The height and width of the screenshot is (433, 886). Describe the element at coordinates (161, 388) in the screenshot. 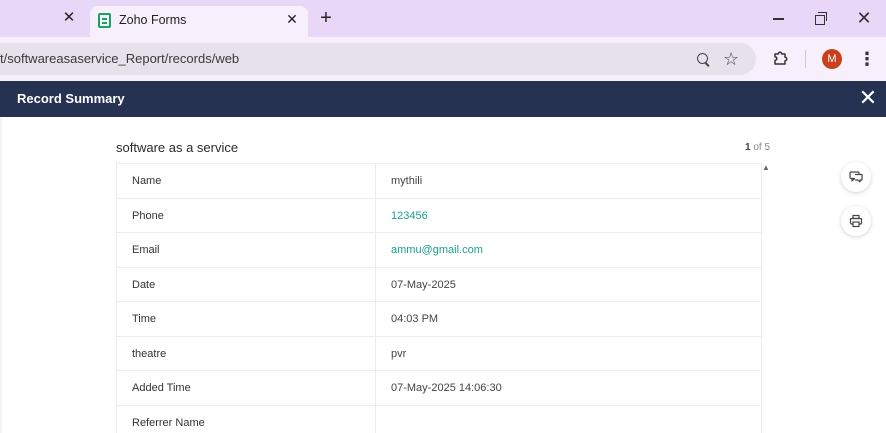

I see `field-label: Added Time` at that location.